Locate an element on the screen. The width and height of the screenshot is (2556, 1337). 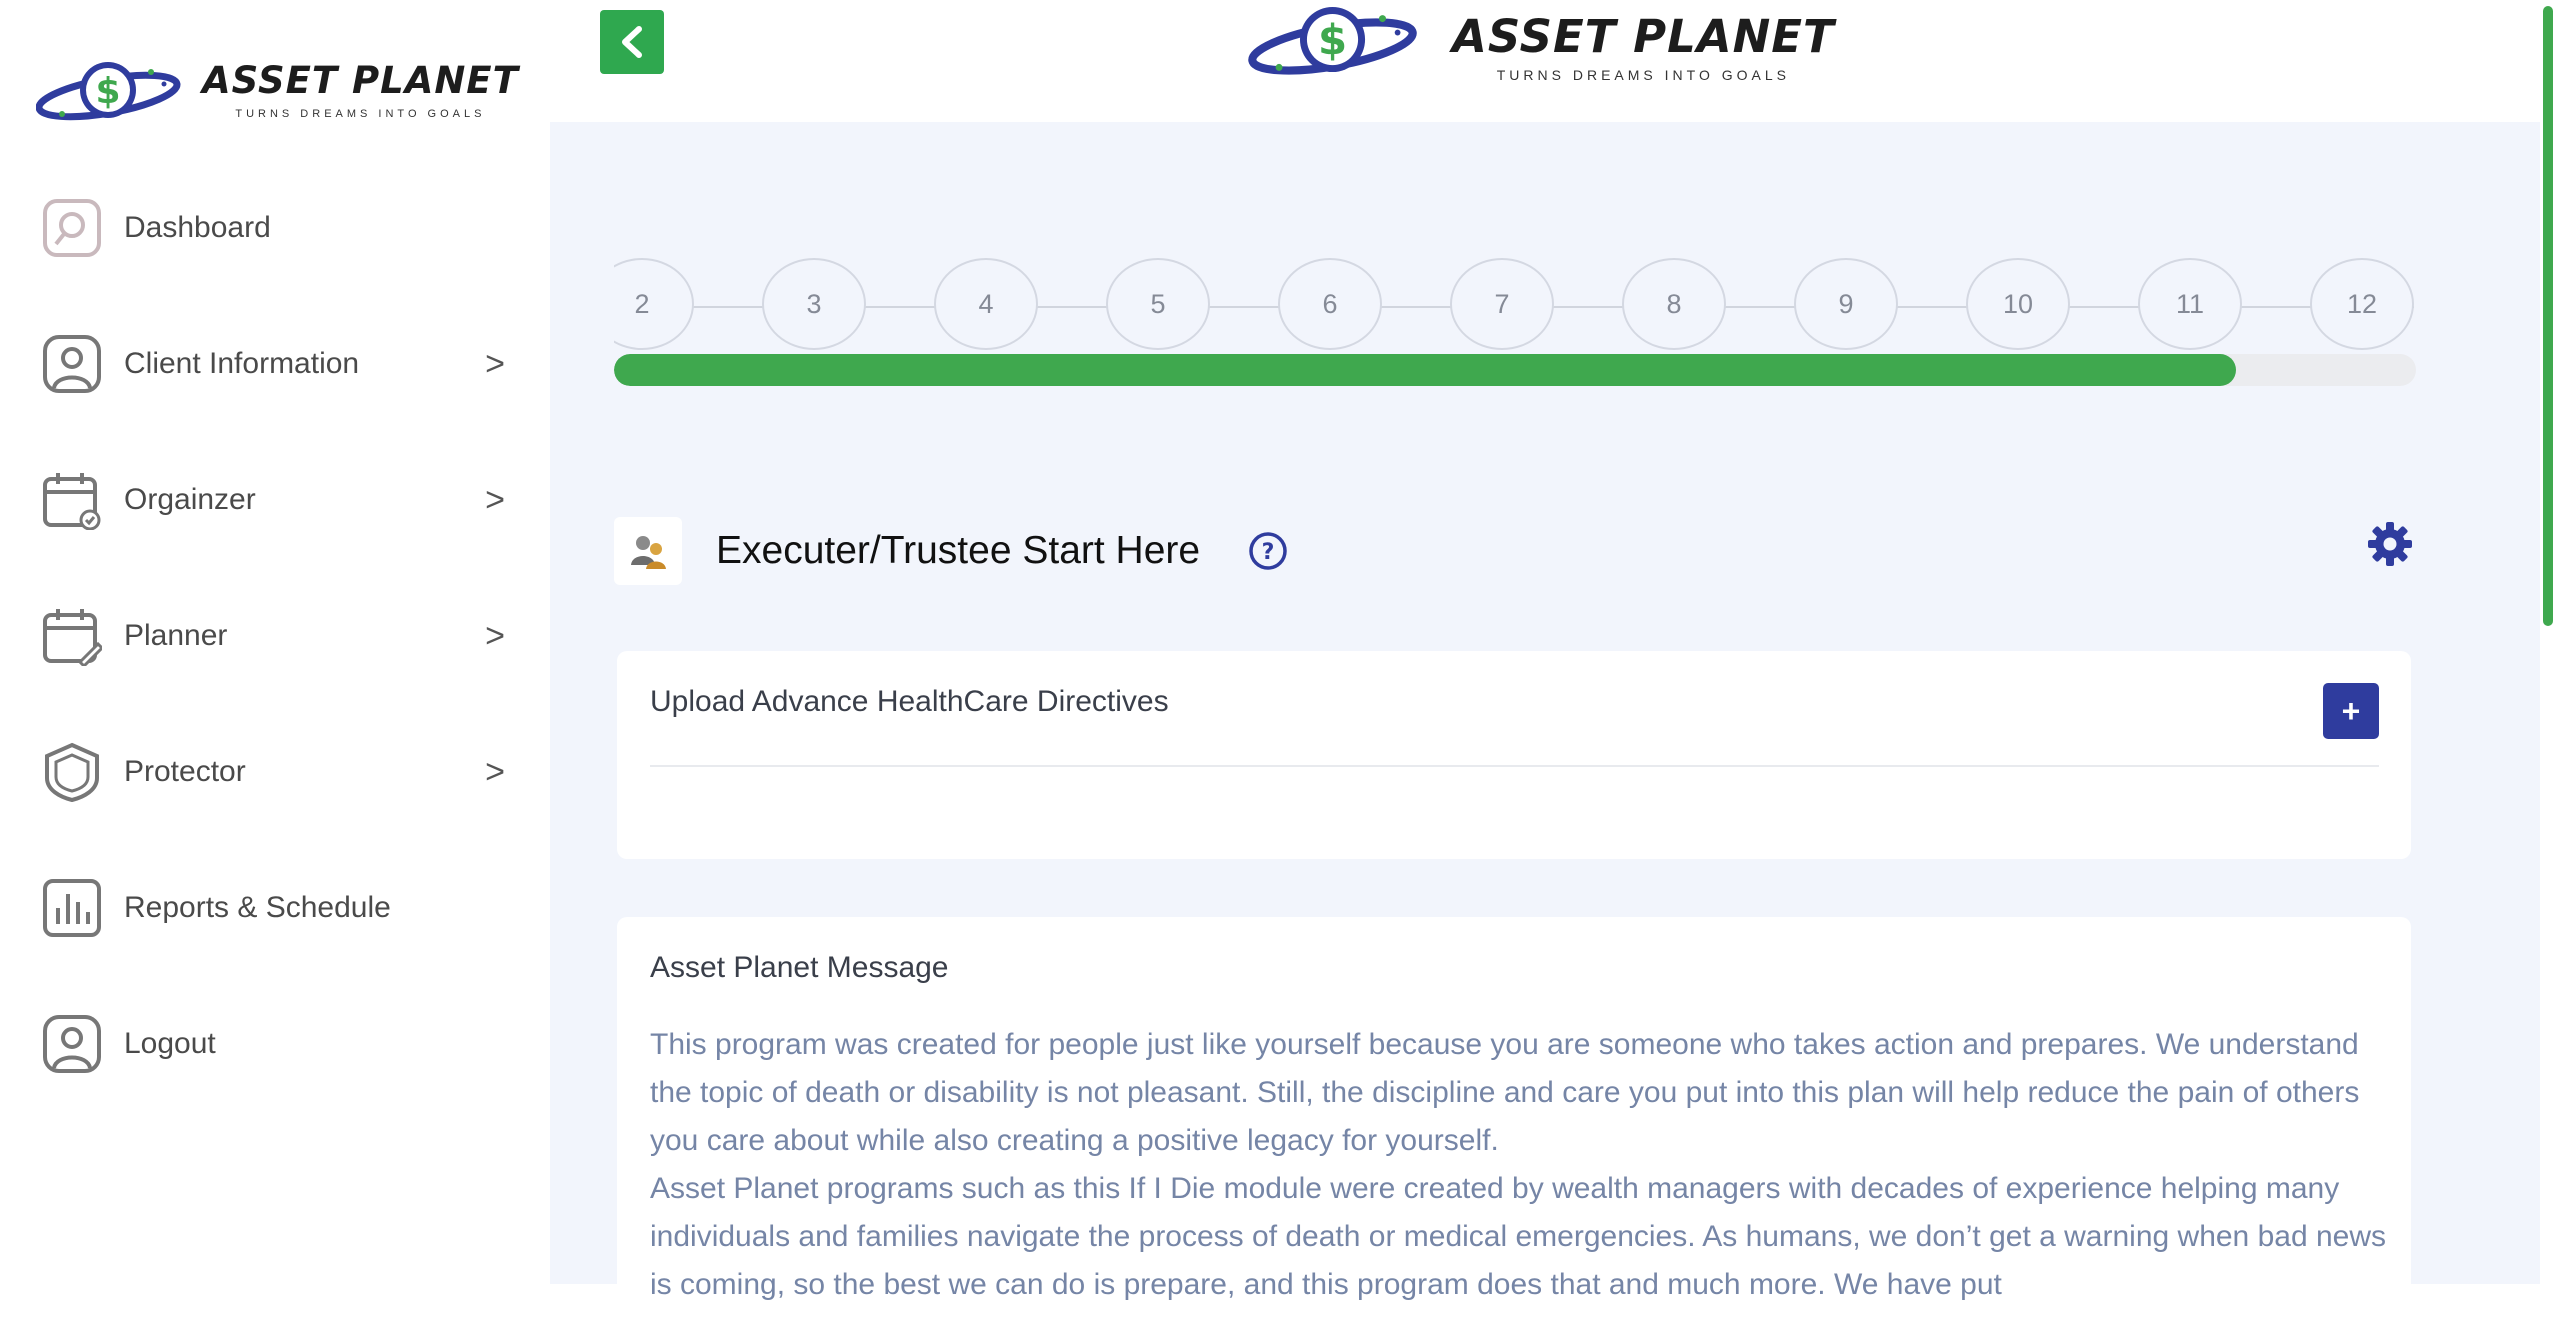
sidebar-item-label: Client Information is located at coordinates (242, 363).